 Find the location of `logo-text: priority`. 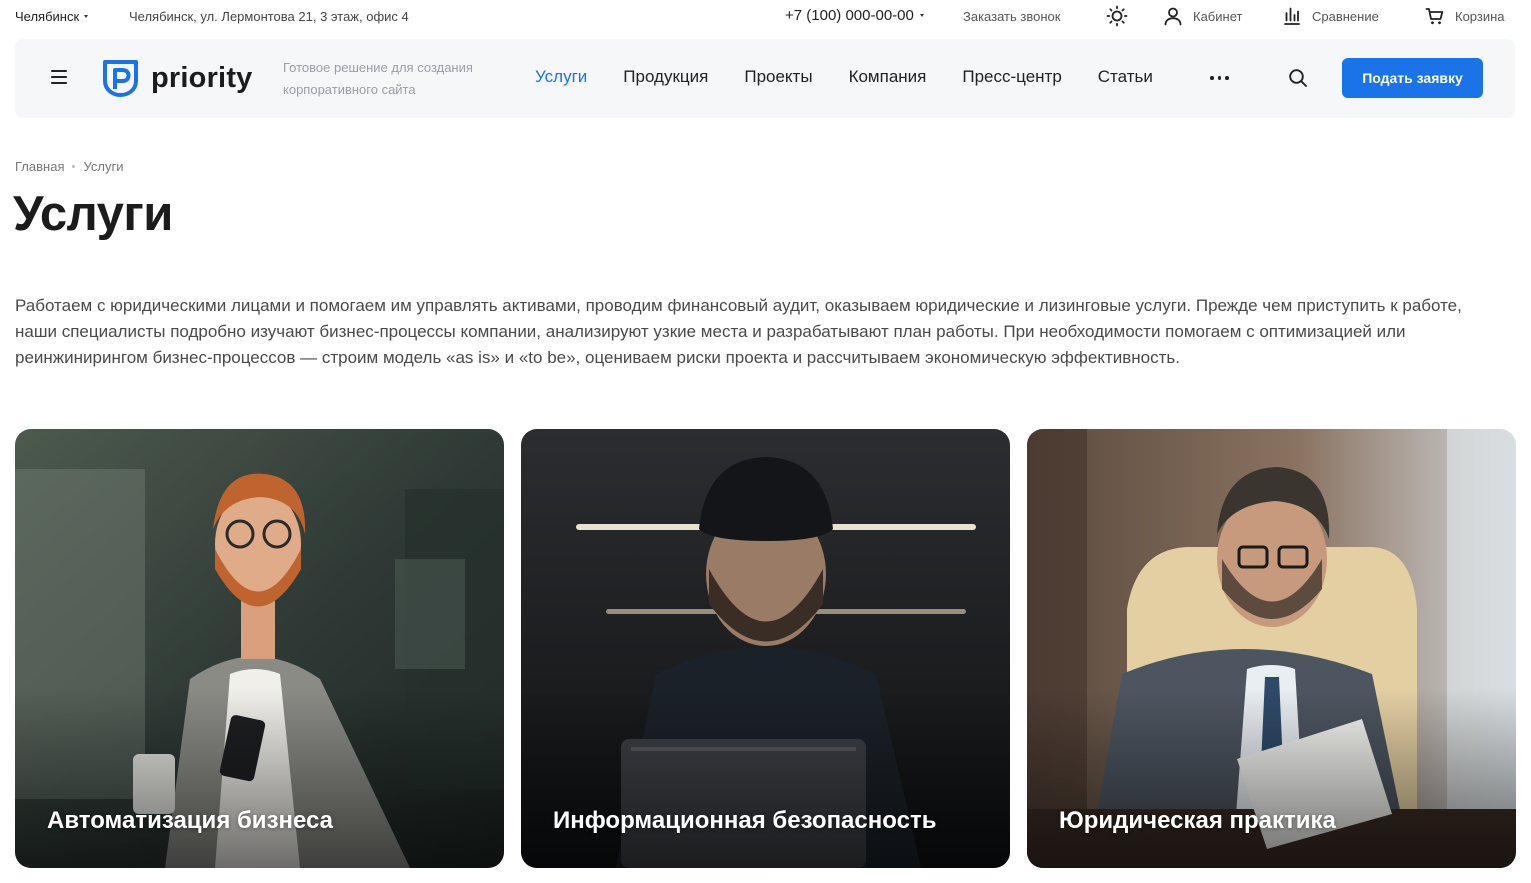

logo-text: priority is located at coordinates (202, 77).